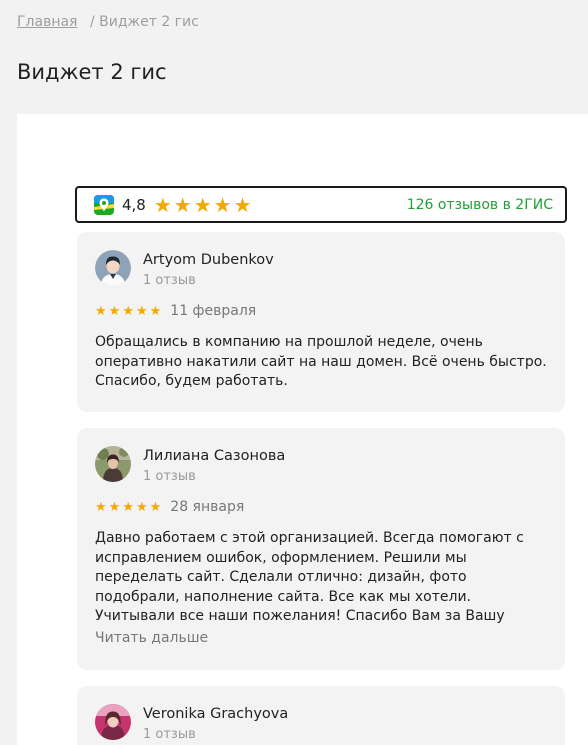 This screenshot has width=588, height=745. What do you see at coordinates (207, 507) in the screenshot?
I see `review-date: 28 января` at bounding box center [207, 507].